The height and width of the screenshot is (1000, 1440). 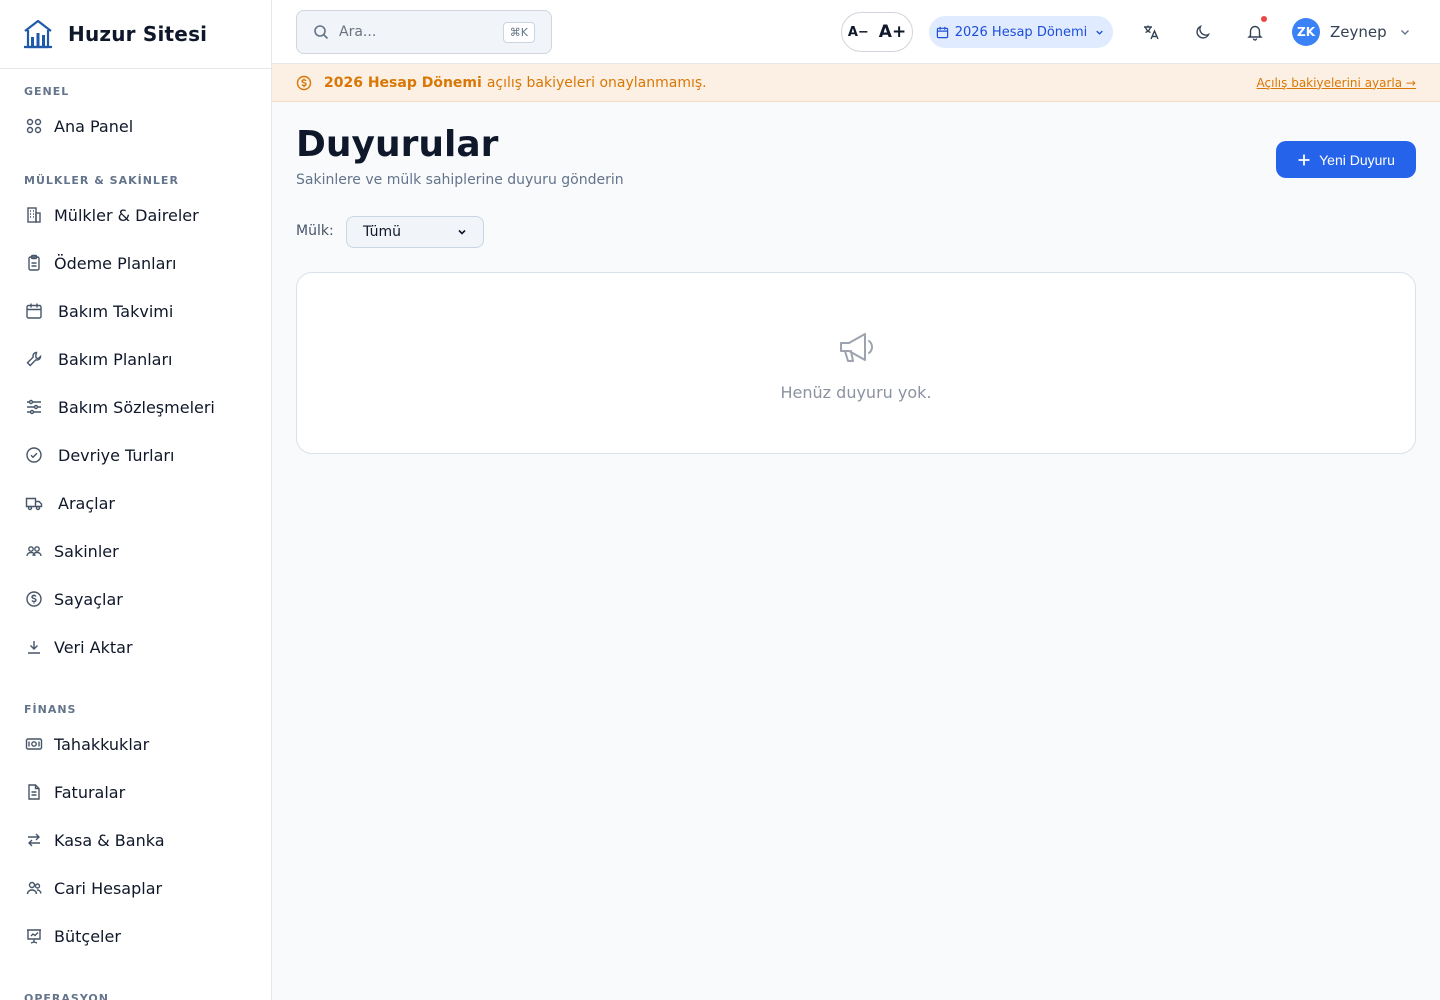 I want to click on sidebar-item-label: Sakinler, so click(x=86, y=551).